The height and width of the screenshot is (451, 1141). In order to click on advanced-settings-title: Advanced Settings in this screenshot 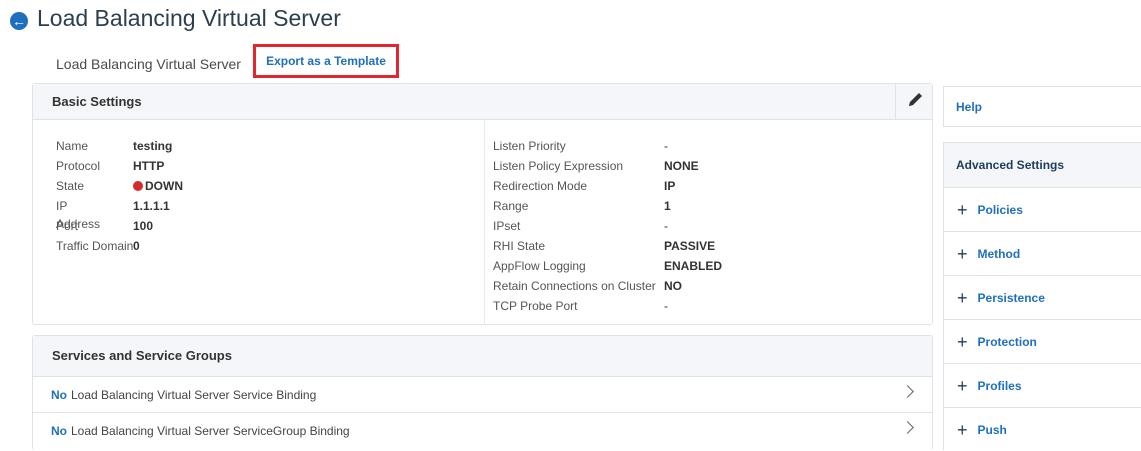, I will do `click(1042, 165)`.